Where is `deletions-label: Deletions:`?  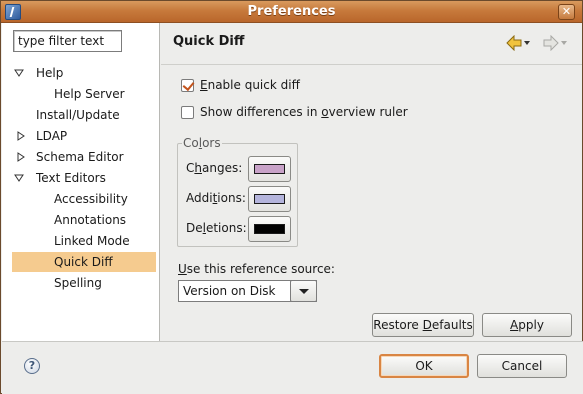 deletions-label: Deletions: is located at coordinates (216, 228).